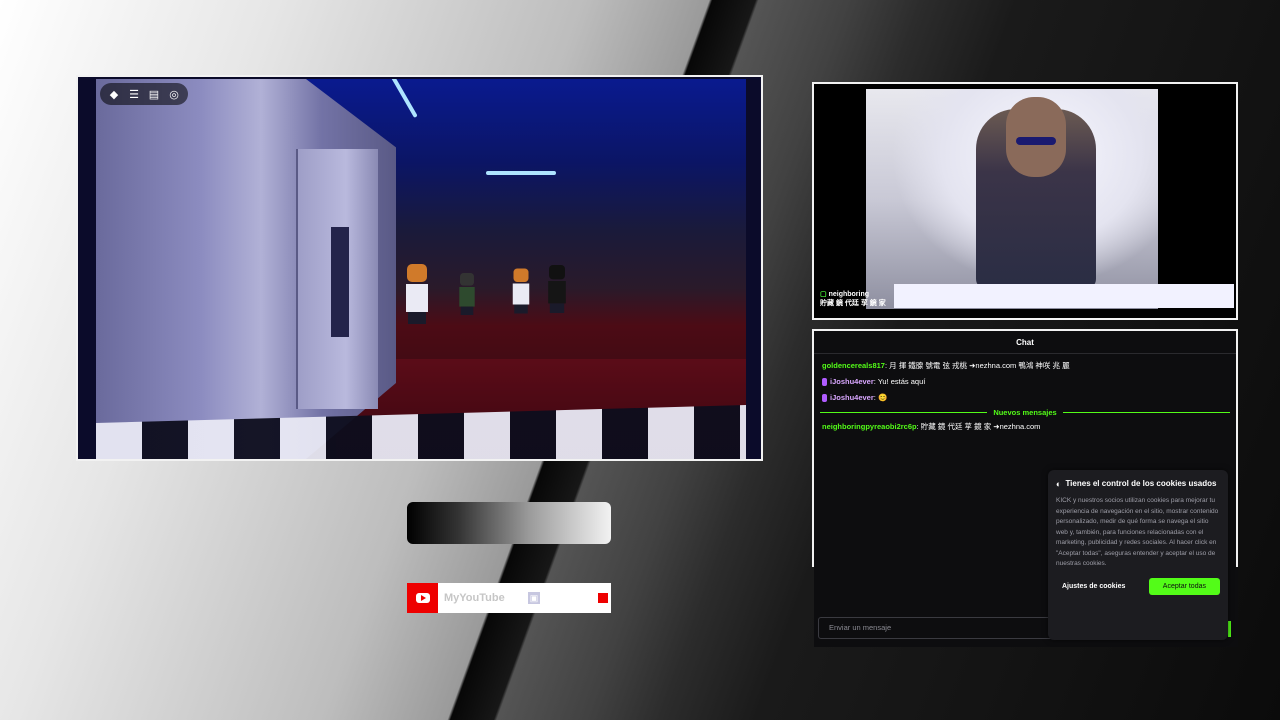 Image resolution: width=1280 pixels, height=720 pixels. Describe the element at coordinates (144, 94) in the screenshot. I see `game-toolbar: ◆ ☰ ▤ ◎` at that location.